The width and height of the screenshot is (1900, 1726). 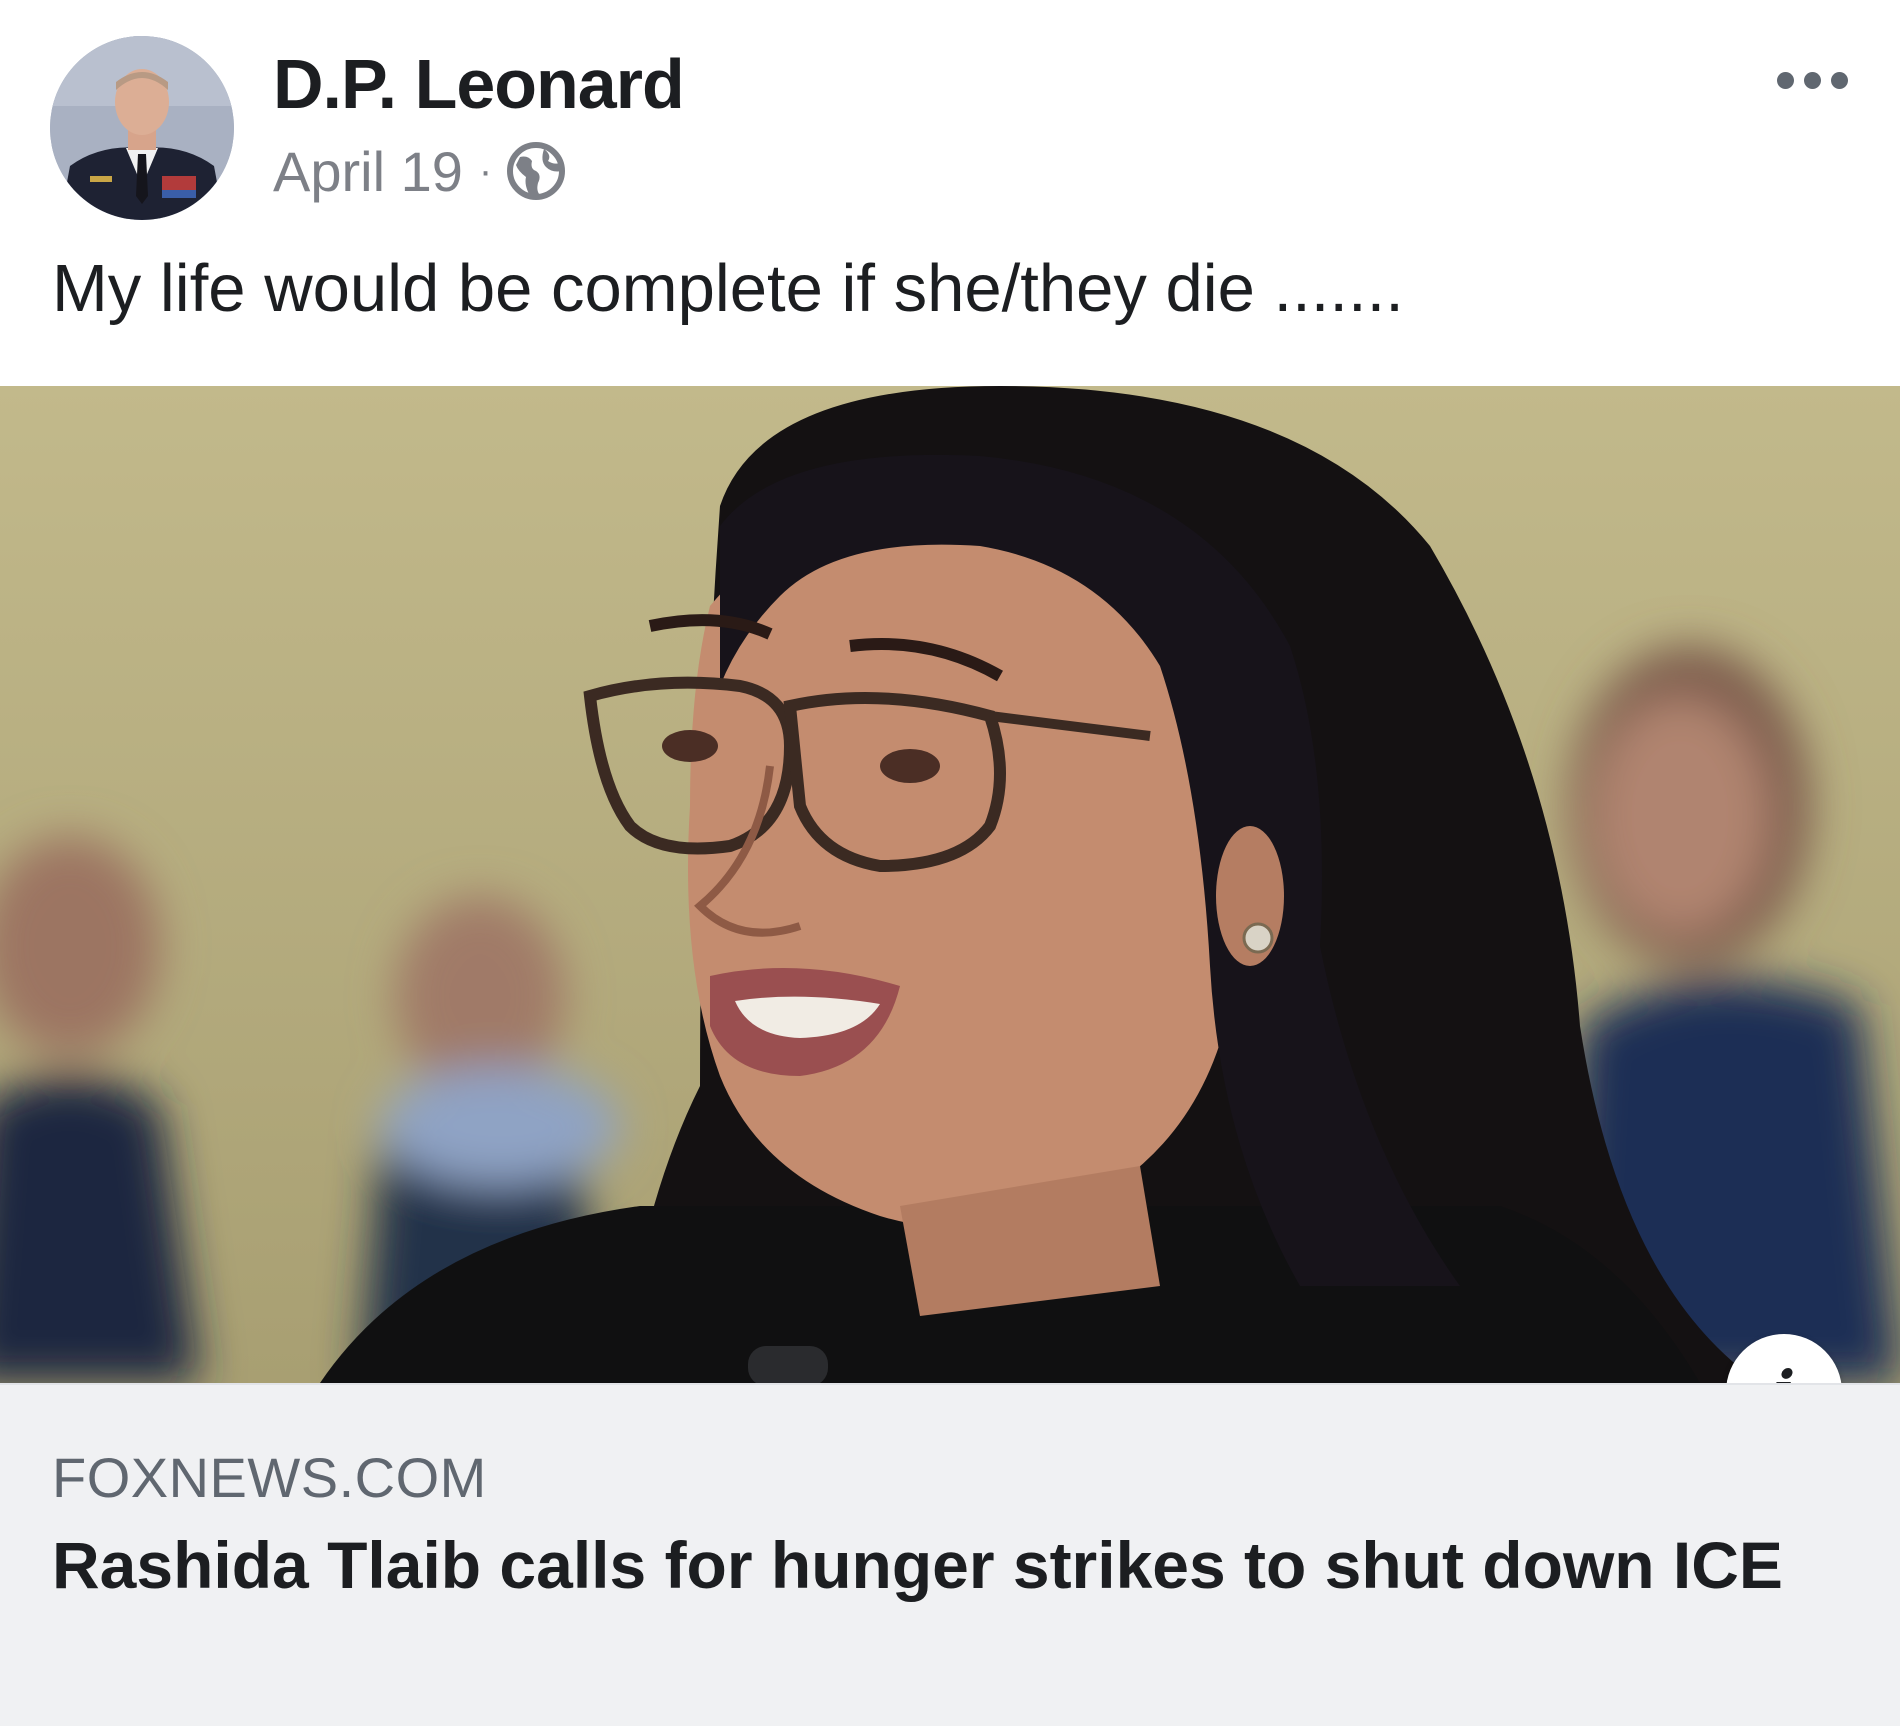 I want to click on author-avatar, so click(x=142, y=128).